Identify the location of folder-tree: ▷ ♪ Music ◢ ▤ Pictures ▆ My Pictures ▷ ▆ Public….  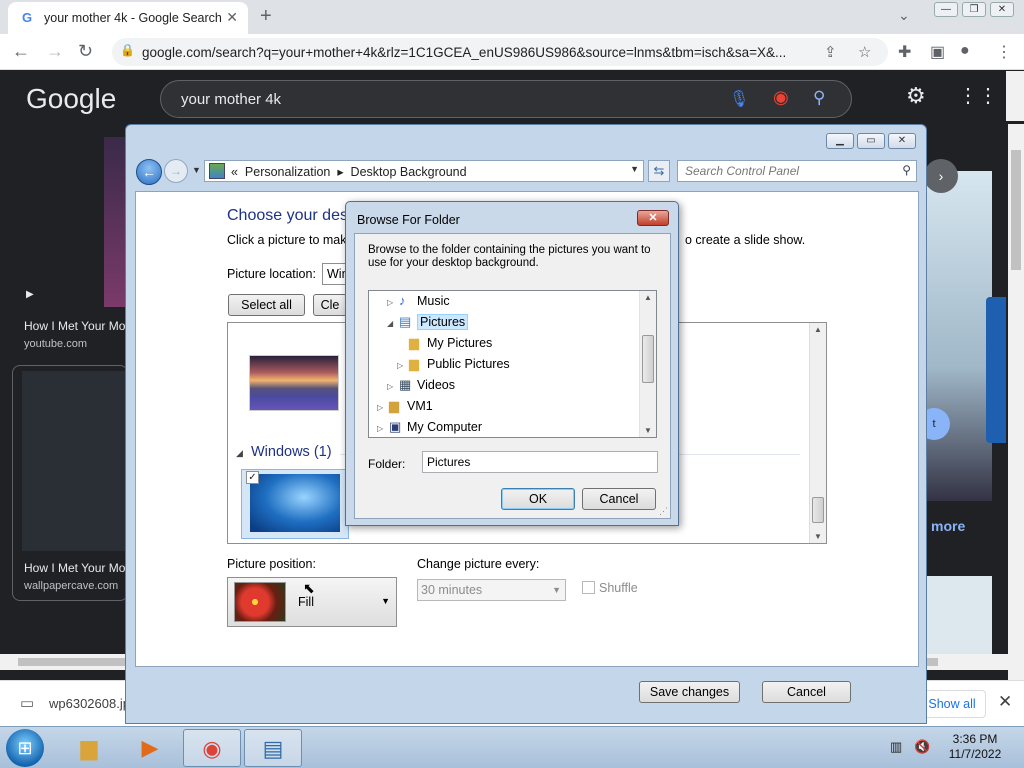
(512, 364).